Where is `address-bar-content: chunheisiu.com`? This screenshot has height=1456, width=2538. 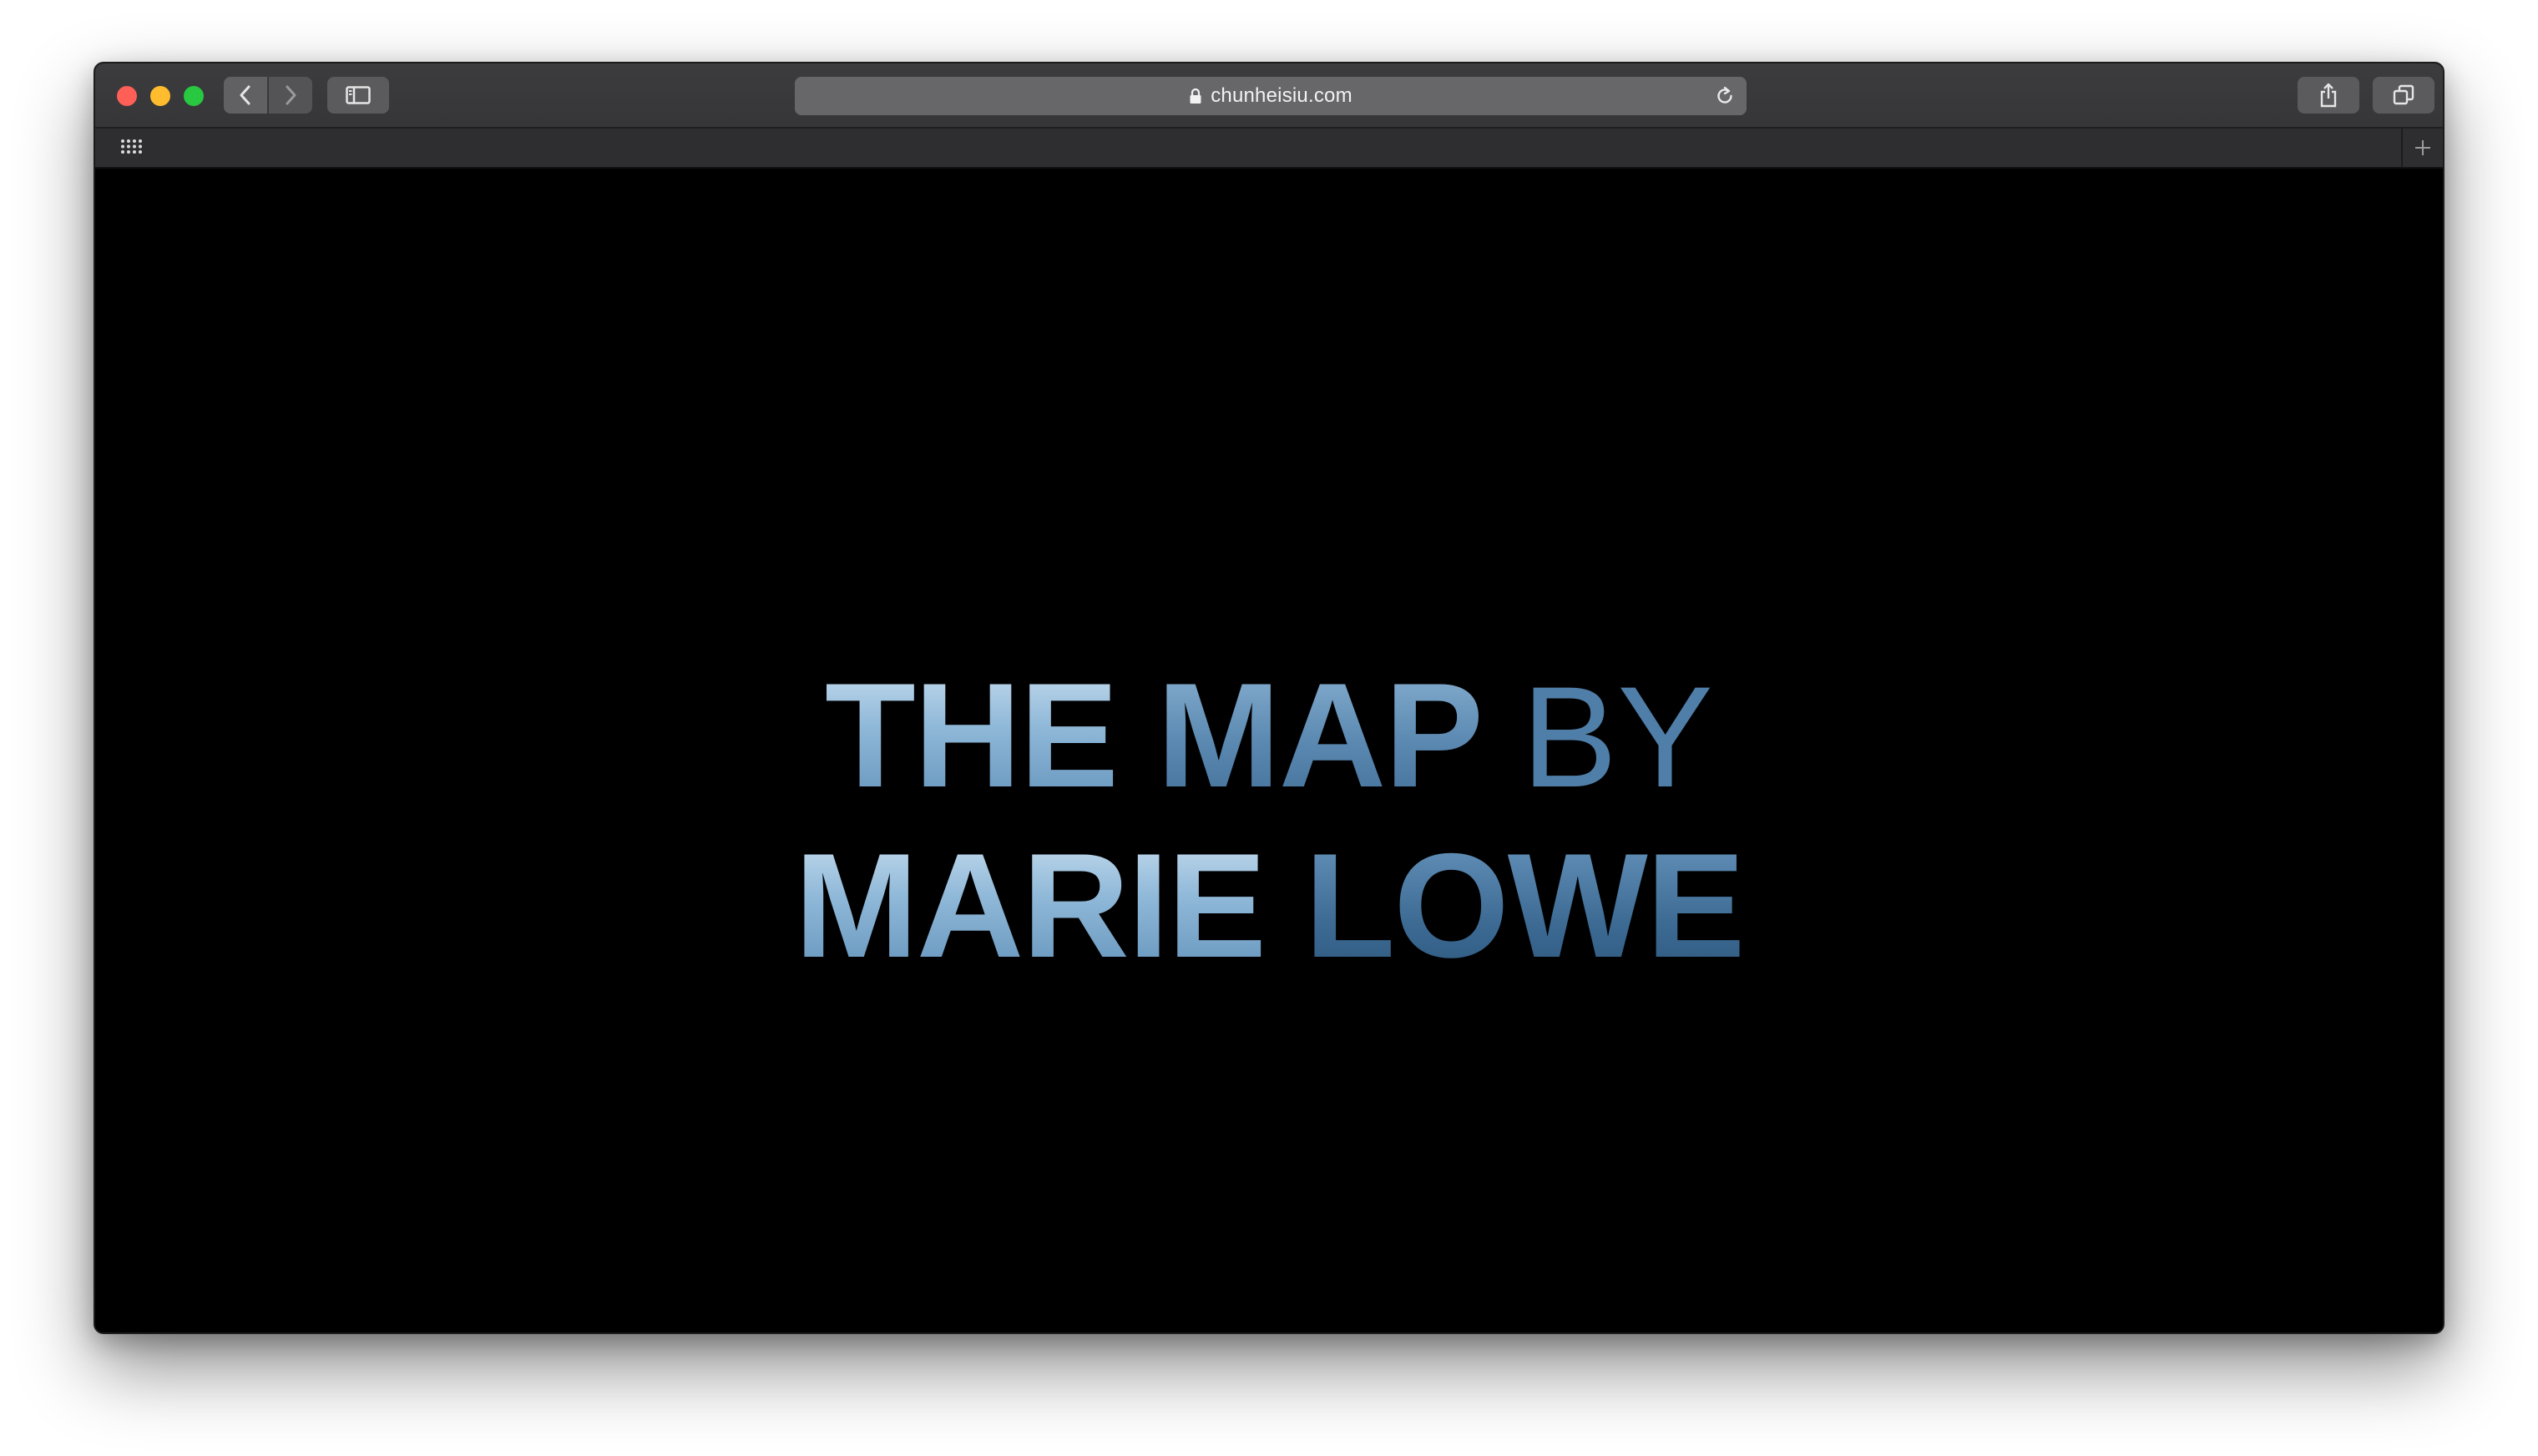
address-bar-content: chunheisiu.com is located at coordinates (1271, 96).